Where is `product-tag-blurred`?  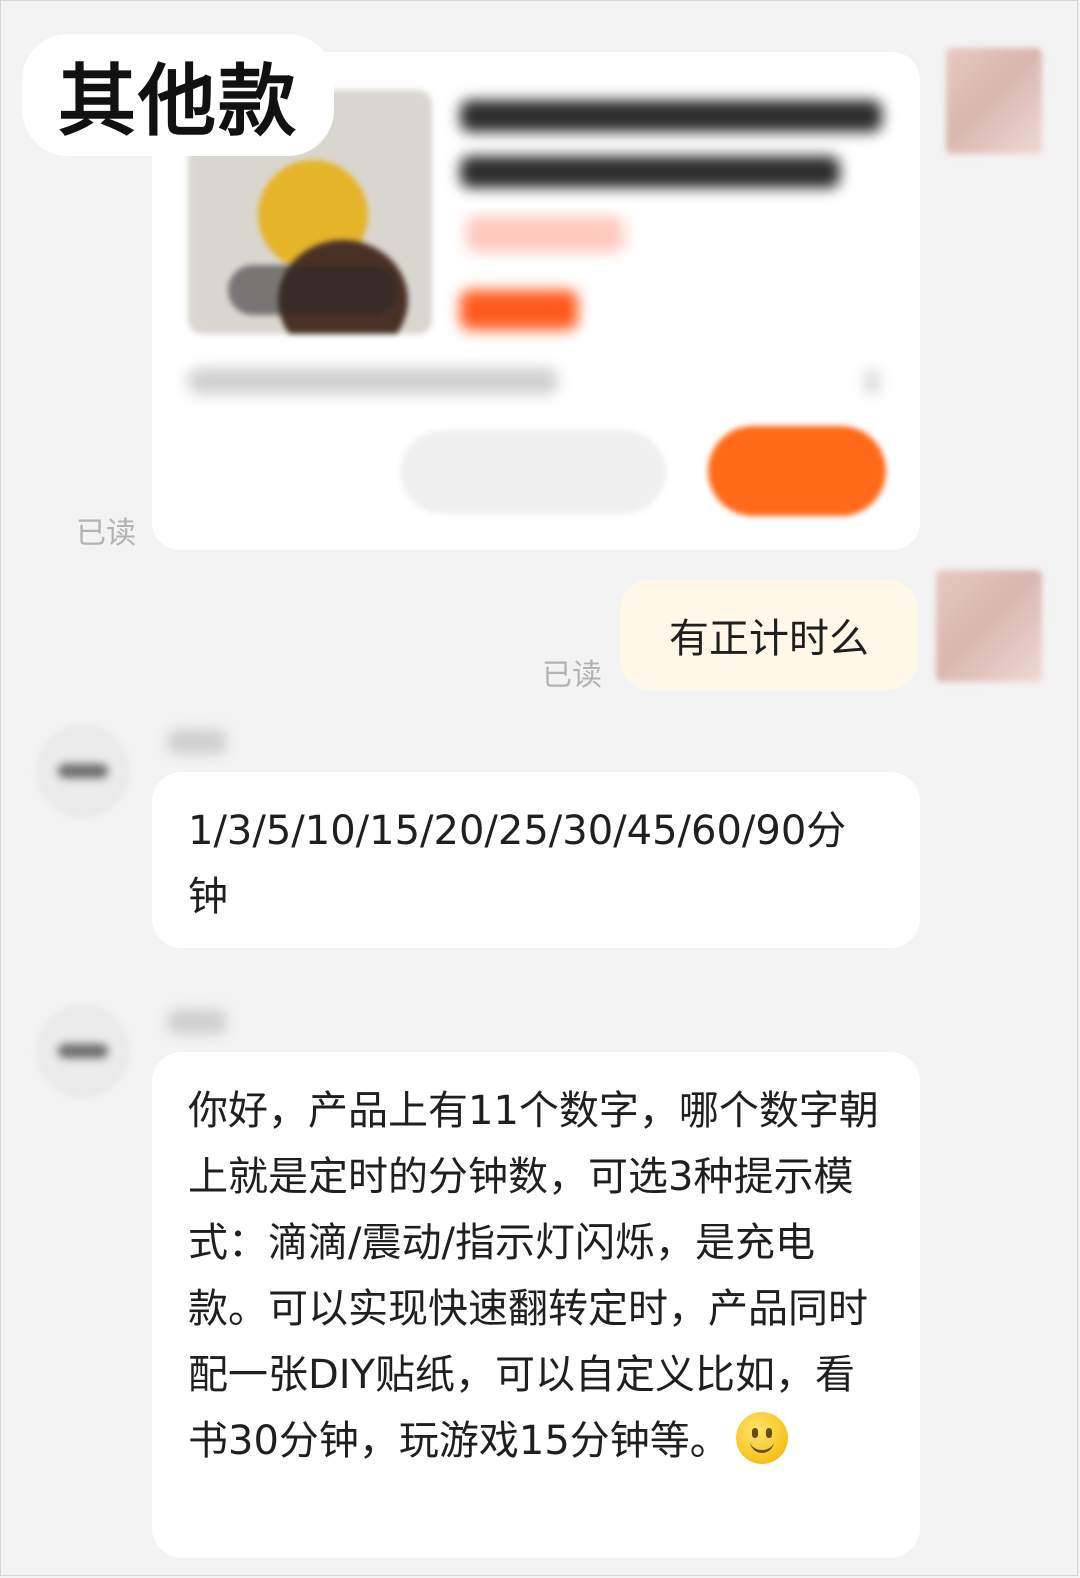
product-tag-blurred is located at coordinates (545, 234).